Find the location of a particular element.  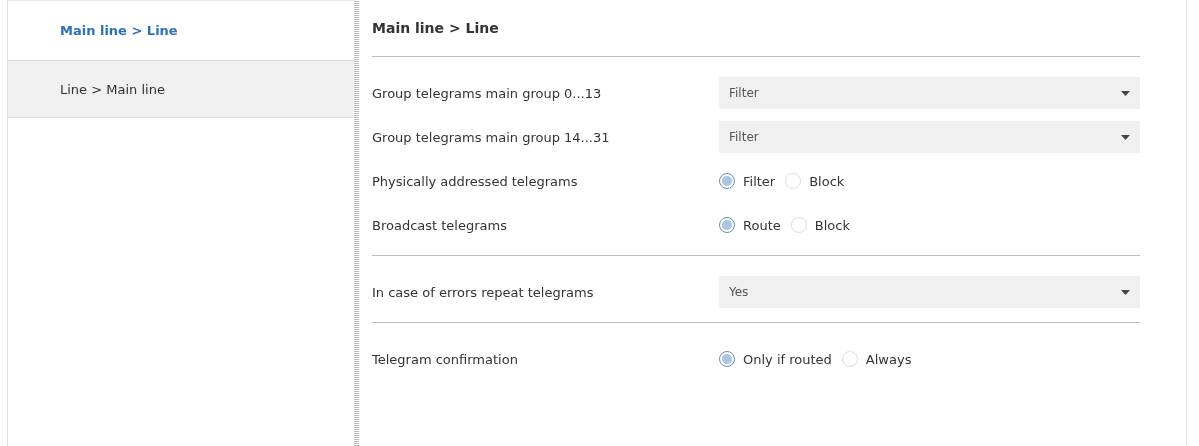

field-label: Telegram confirmation is located at coordinates (445, 359).